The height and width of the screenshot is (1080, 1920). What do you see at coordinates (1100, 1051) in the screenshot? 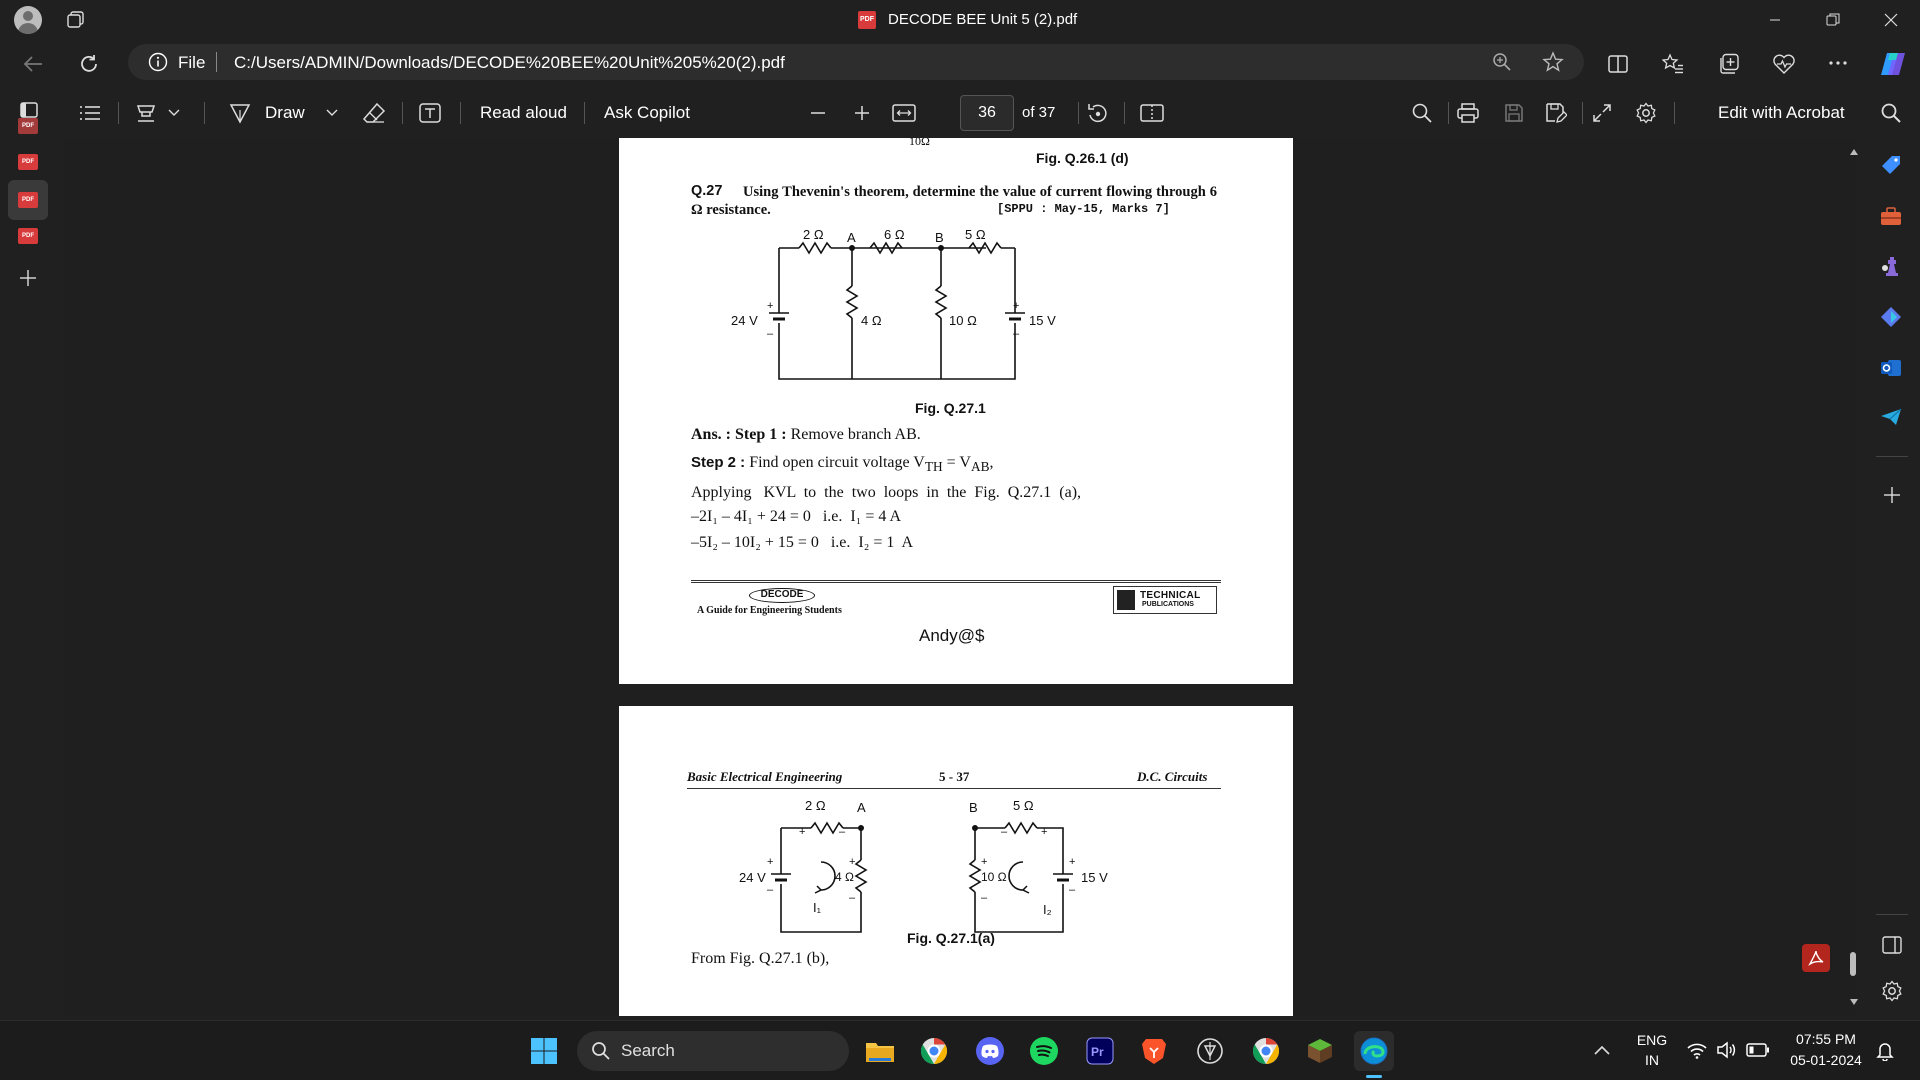
I see `premiere-pro-icon: Pr` at bounding box center [1100, 1051].